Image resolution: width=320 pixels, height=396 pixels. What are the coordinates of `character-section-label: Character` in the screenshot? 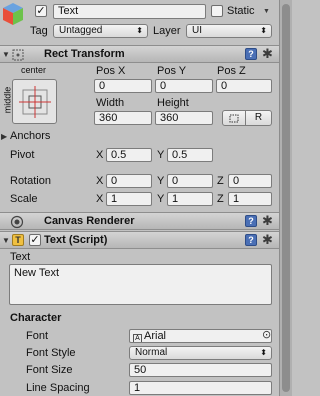 It's located at (36, 318).